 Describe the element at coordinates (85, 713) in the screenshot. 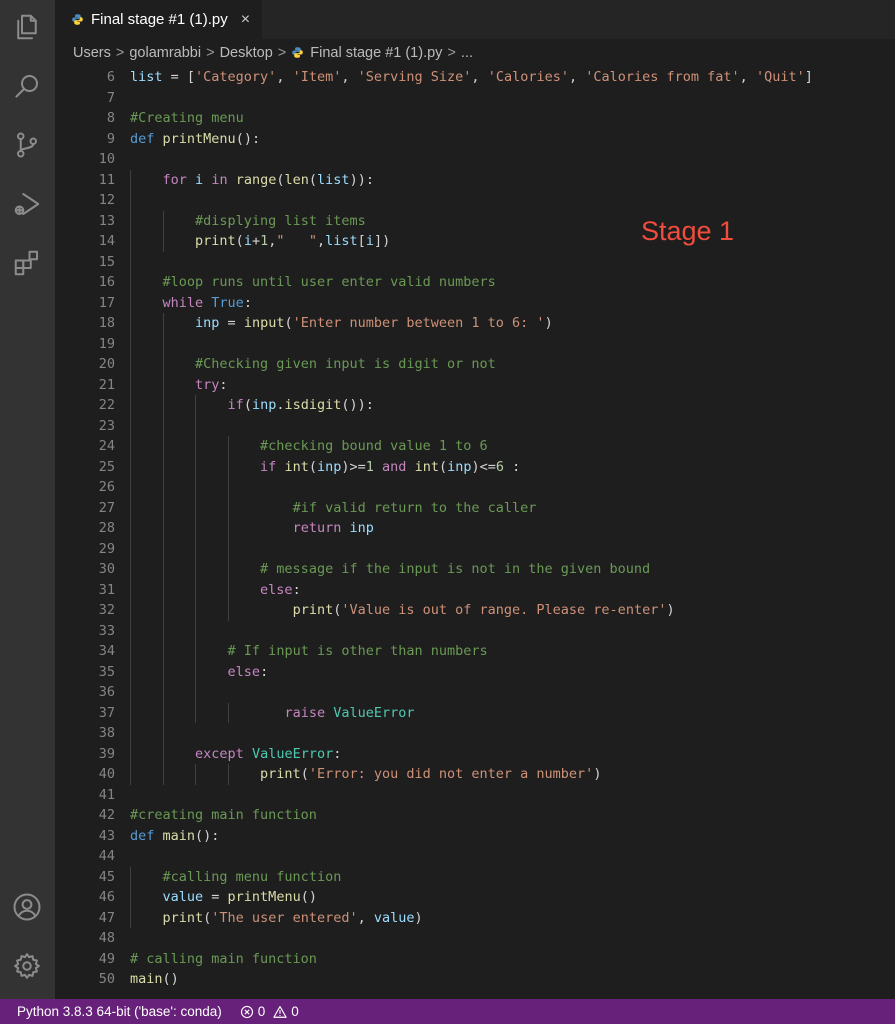

I see `line-number: 37` at that location.